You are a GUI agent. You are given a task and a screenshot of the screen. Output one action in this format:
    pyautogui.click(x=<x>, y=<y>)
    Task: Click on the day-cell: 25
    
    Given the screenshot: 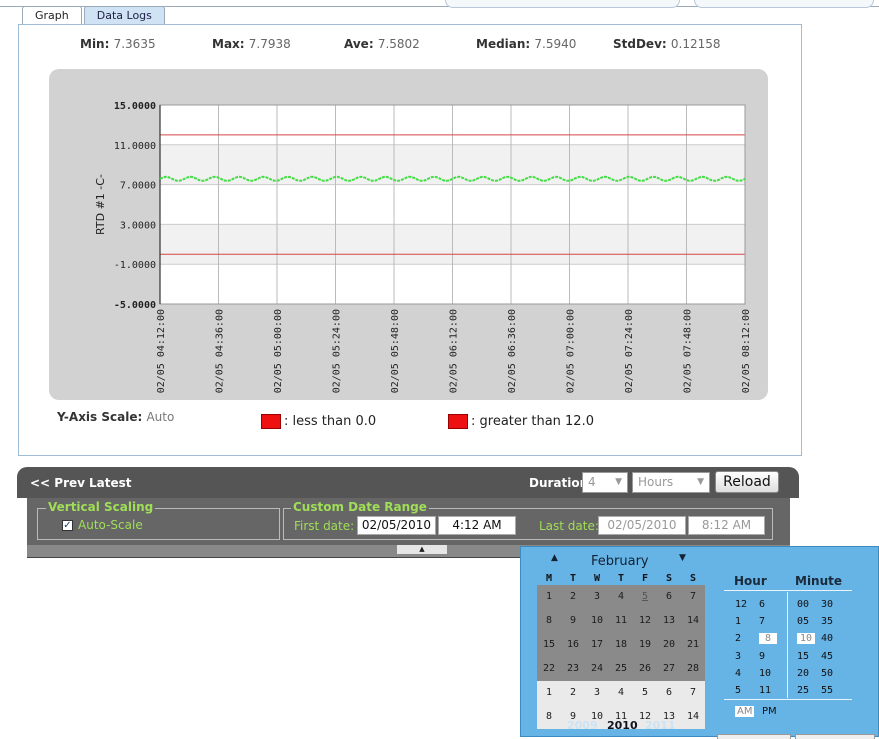 What is the action you would take?
    pyautogui.click(x=621, y=669)
    